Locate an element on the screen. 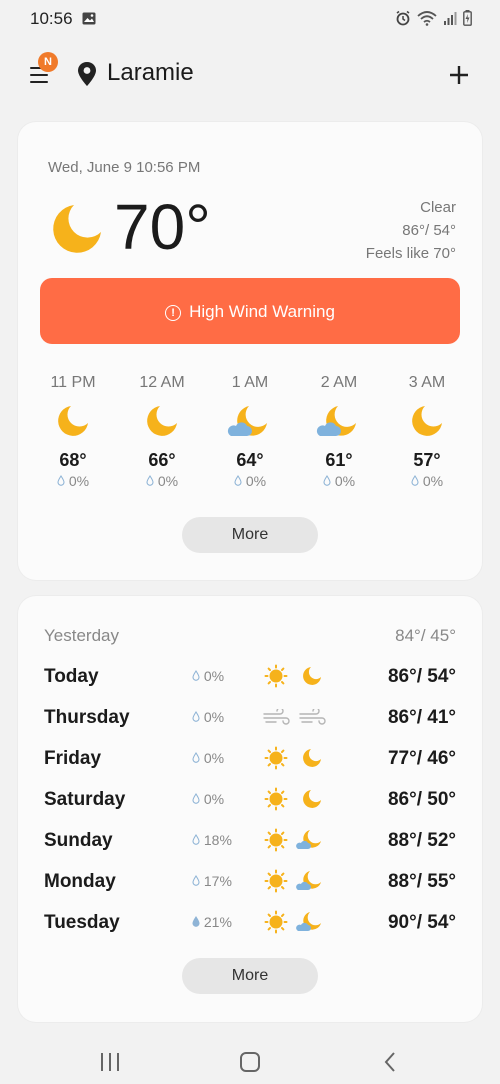 This screenshot has height=1084, width=500. hour-temp: 66° is located at coordinates (162, 460).